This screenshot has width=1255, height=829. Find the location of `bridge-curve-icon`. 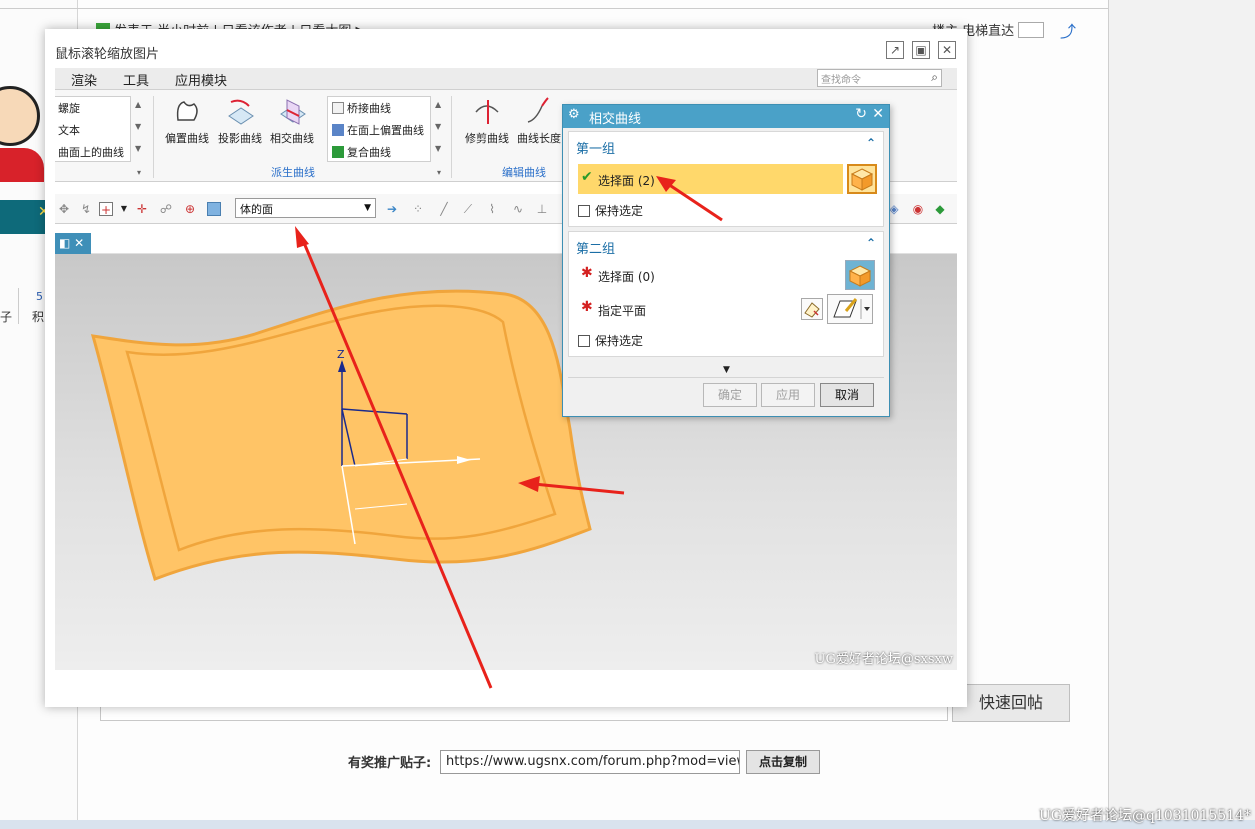

bridge-curve-icon is located at coordinates (338, 108).